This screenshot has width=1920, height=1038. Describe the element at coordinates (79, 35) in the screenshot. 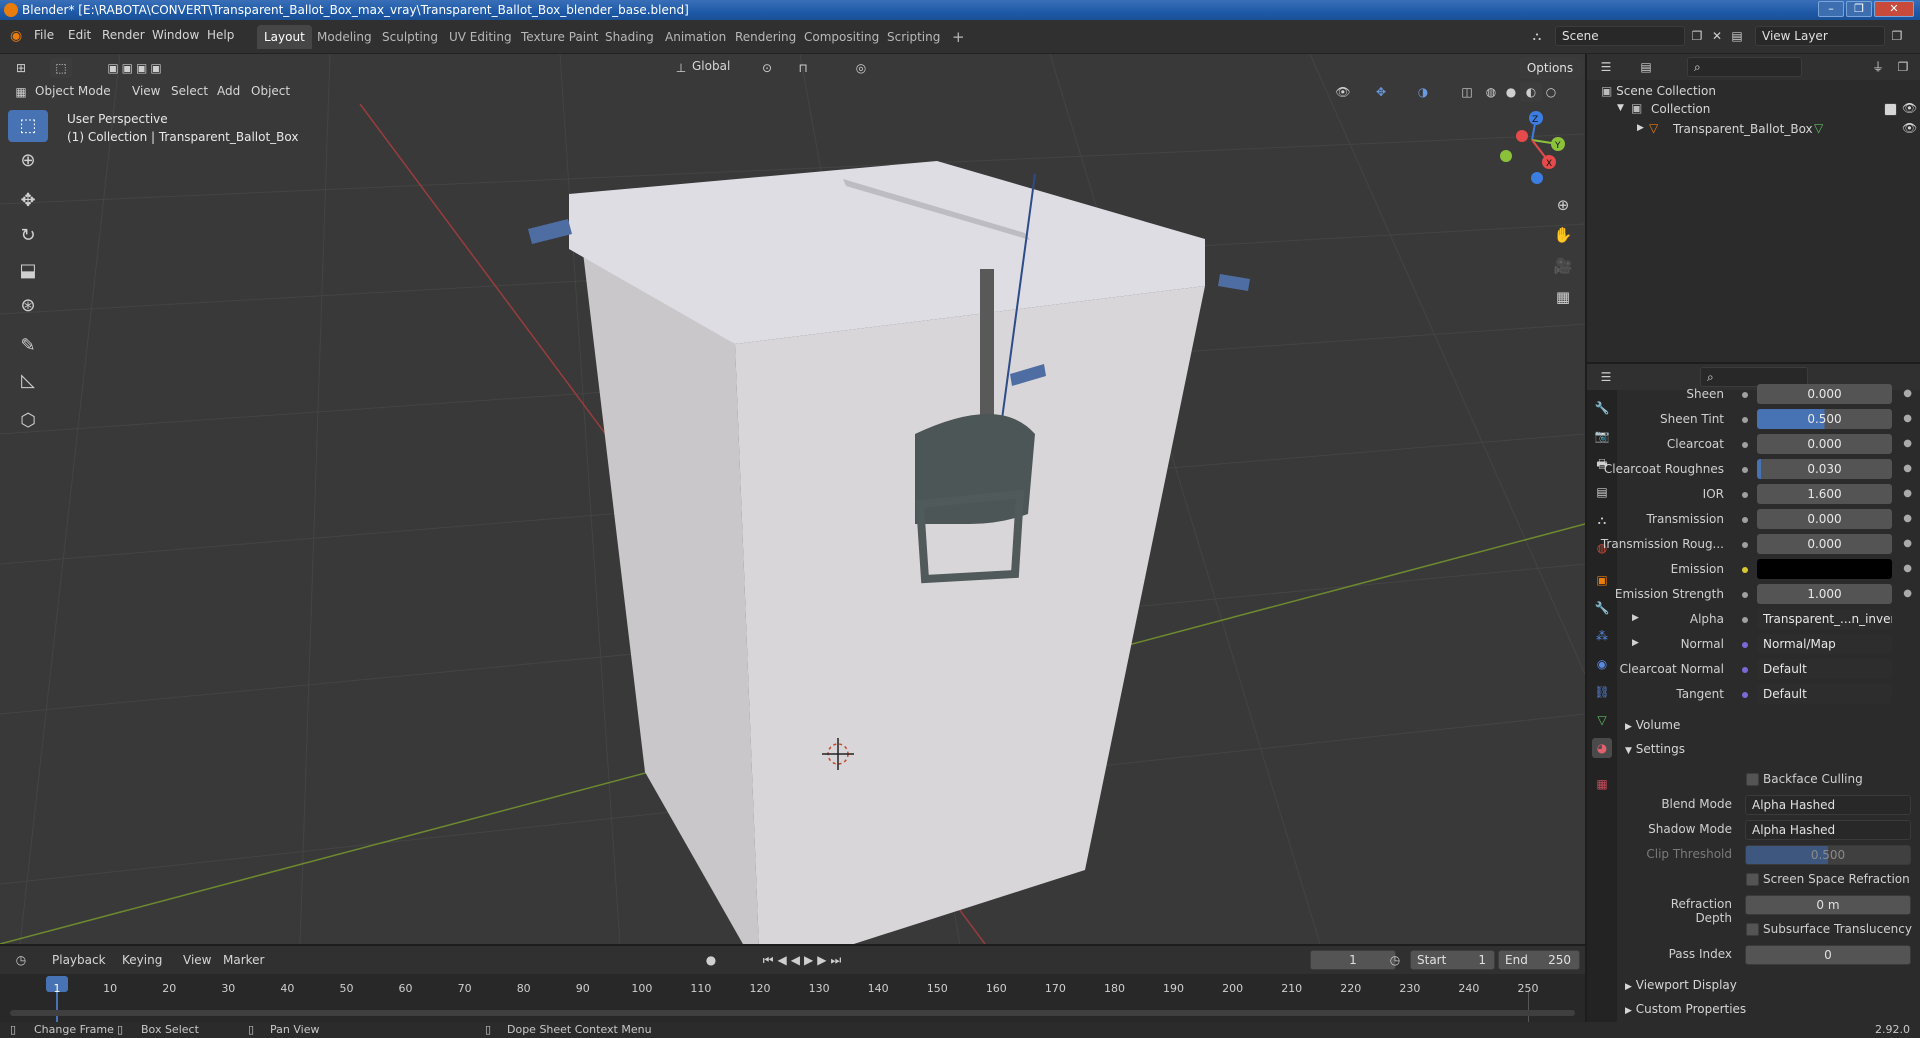

I see `menu-edit: Edit` at that location.